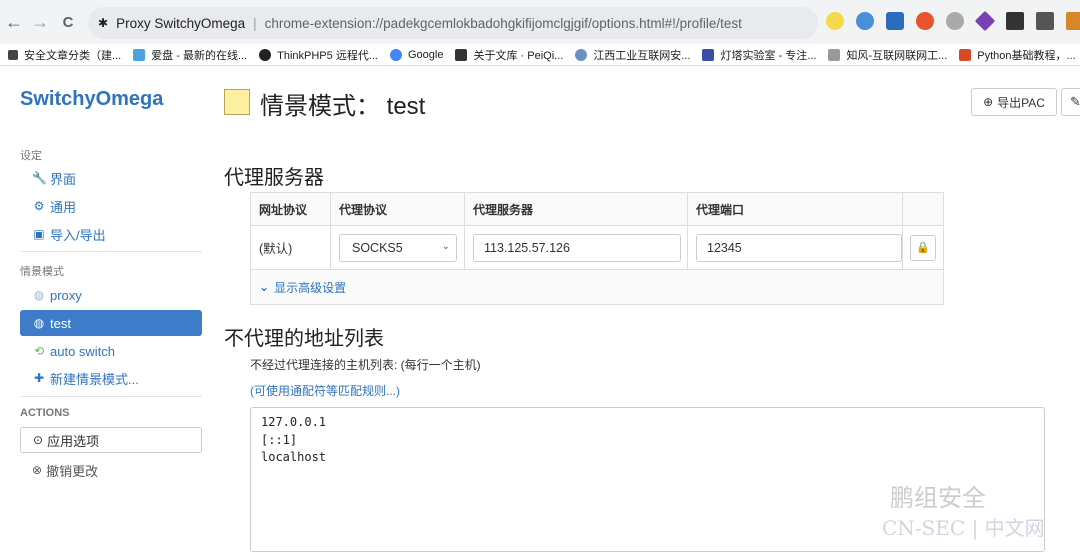 The image size is (1080, 552). Describe the element at coordinates (13, 54) in the screenshot. I see `grid-icon` at that location.